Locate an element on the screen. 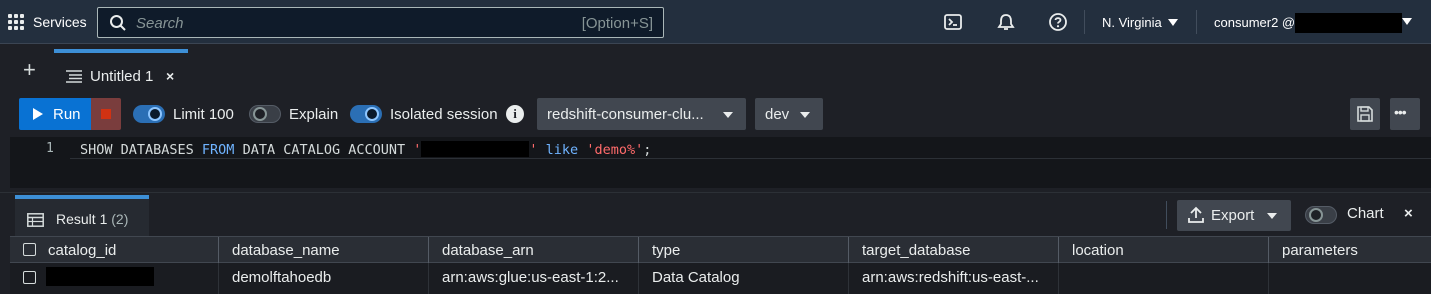 The image size is (1431, 294). explain-label: Explain is located at coordinates (314, 114).